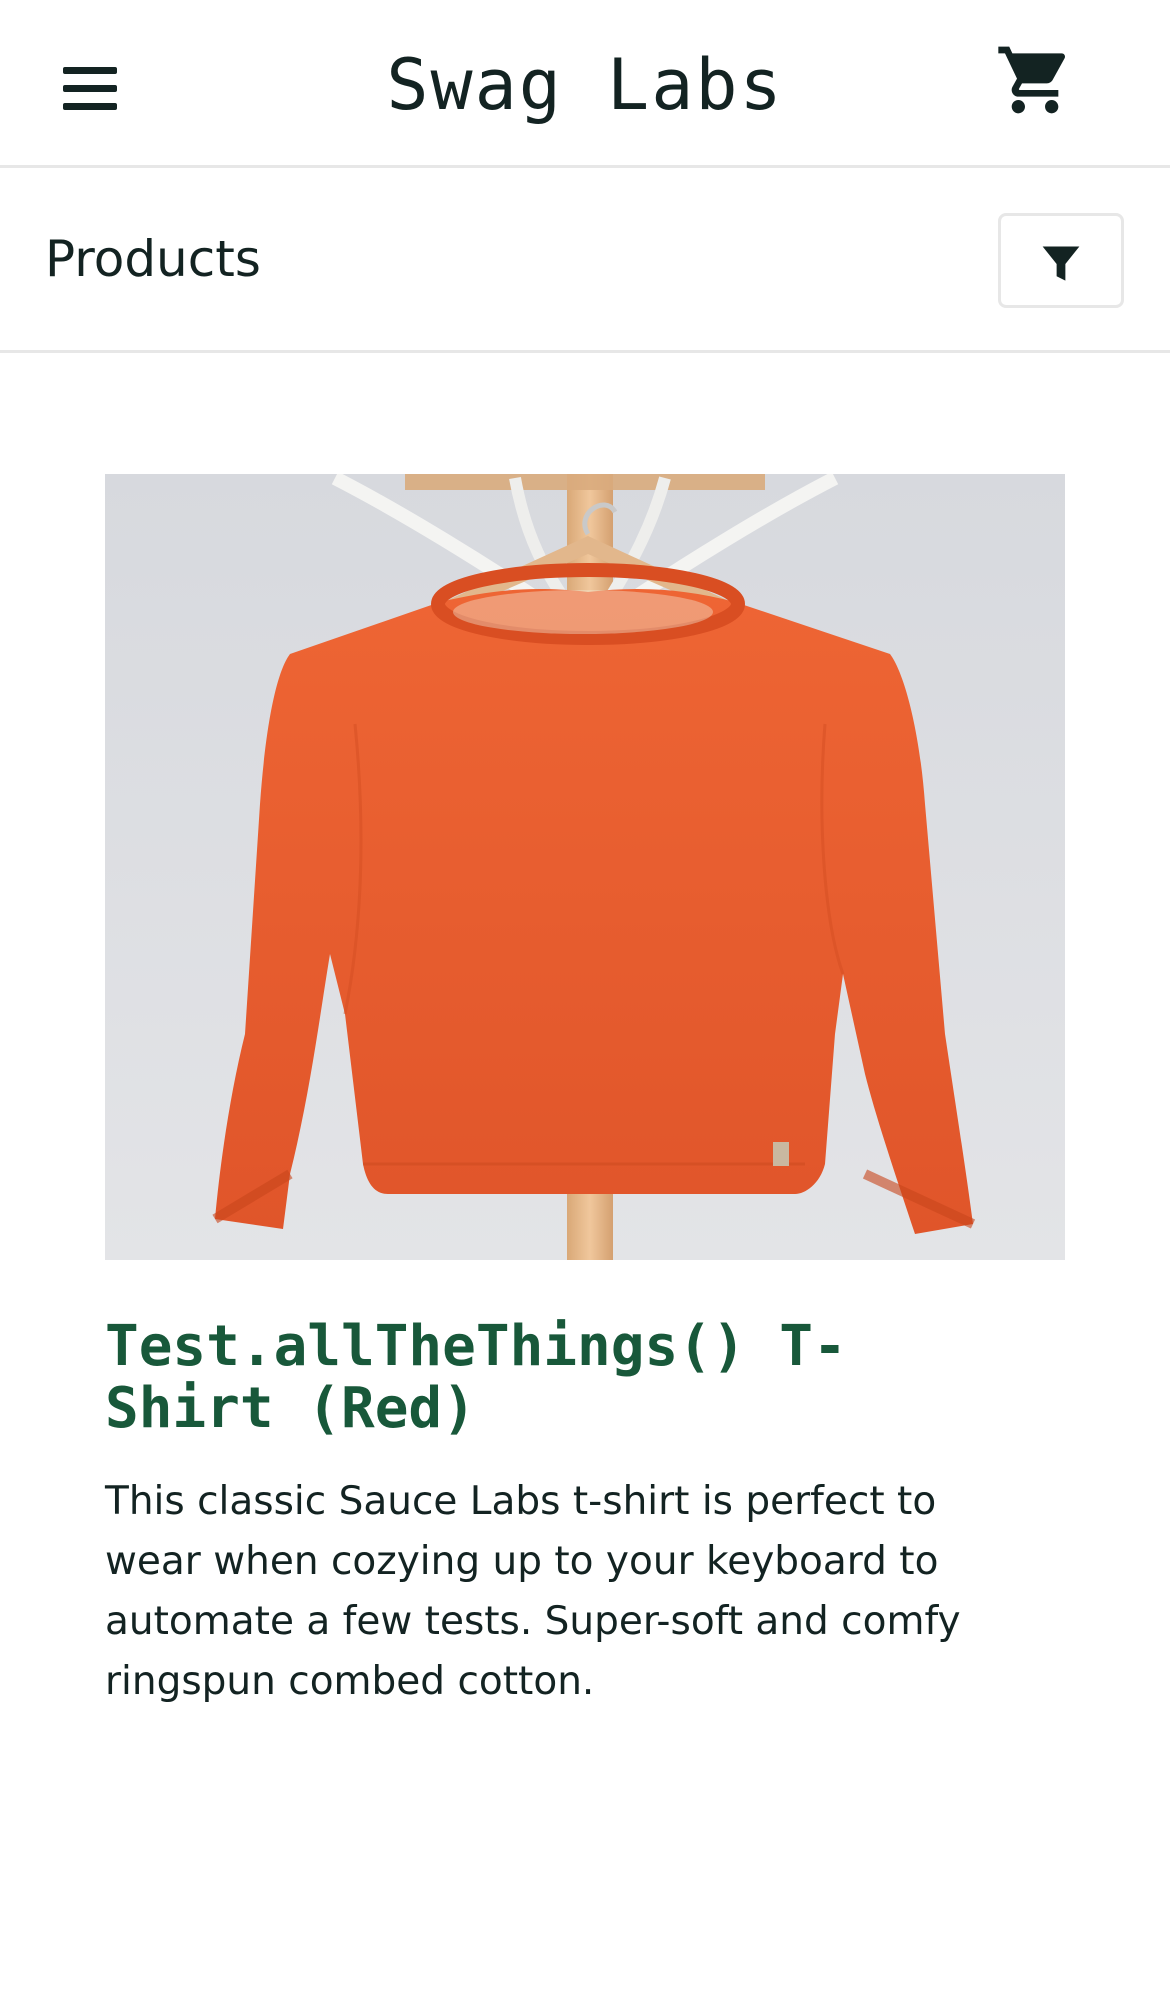 The image size is (1170, 1992). What do you see at coordinates (585, 262) in the screenshot?
I see `products-header: Products` at bounding box center [585, 262].